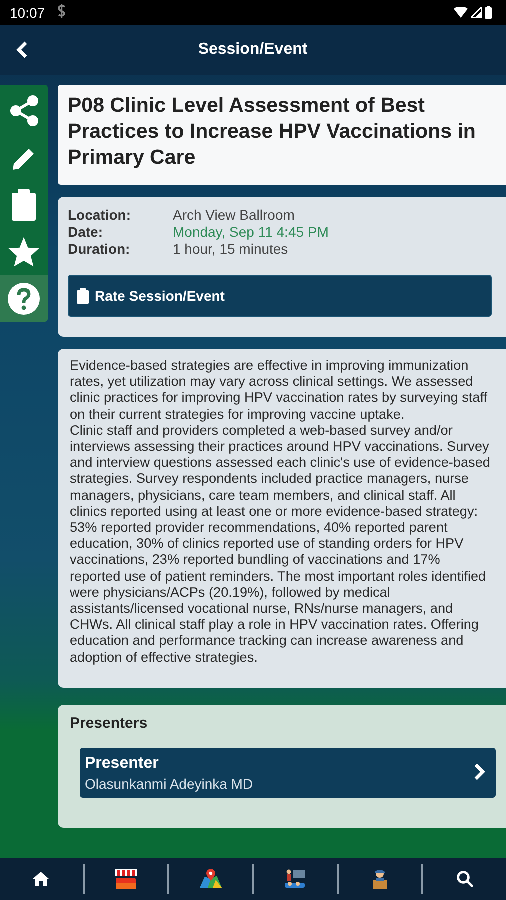 The image size is (506, 900). I want to click on star-icon, so click(24, 252).